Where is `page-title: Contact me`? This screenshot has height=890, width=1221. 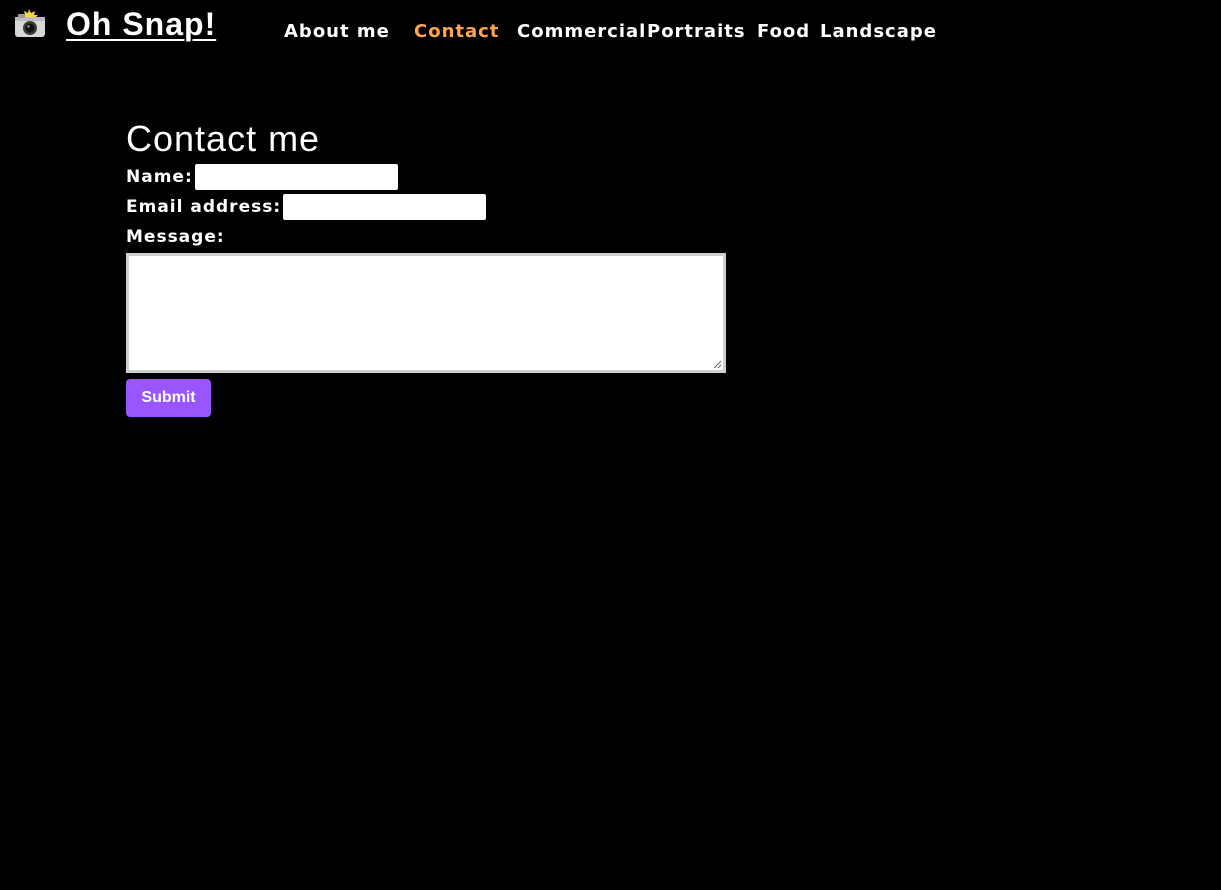 page-title: Contact me is located at coordinates (223, 138).